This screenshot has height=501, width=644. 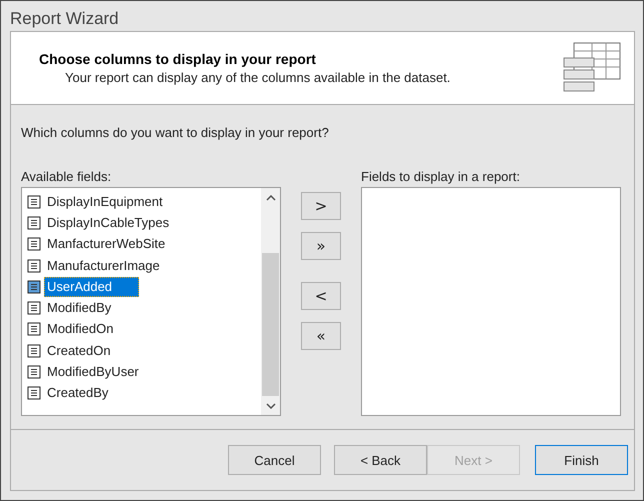 I want to click on question-text: Which columns do you want to display in your report?, so click(x=175, y=132).